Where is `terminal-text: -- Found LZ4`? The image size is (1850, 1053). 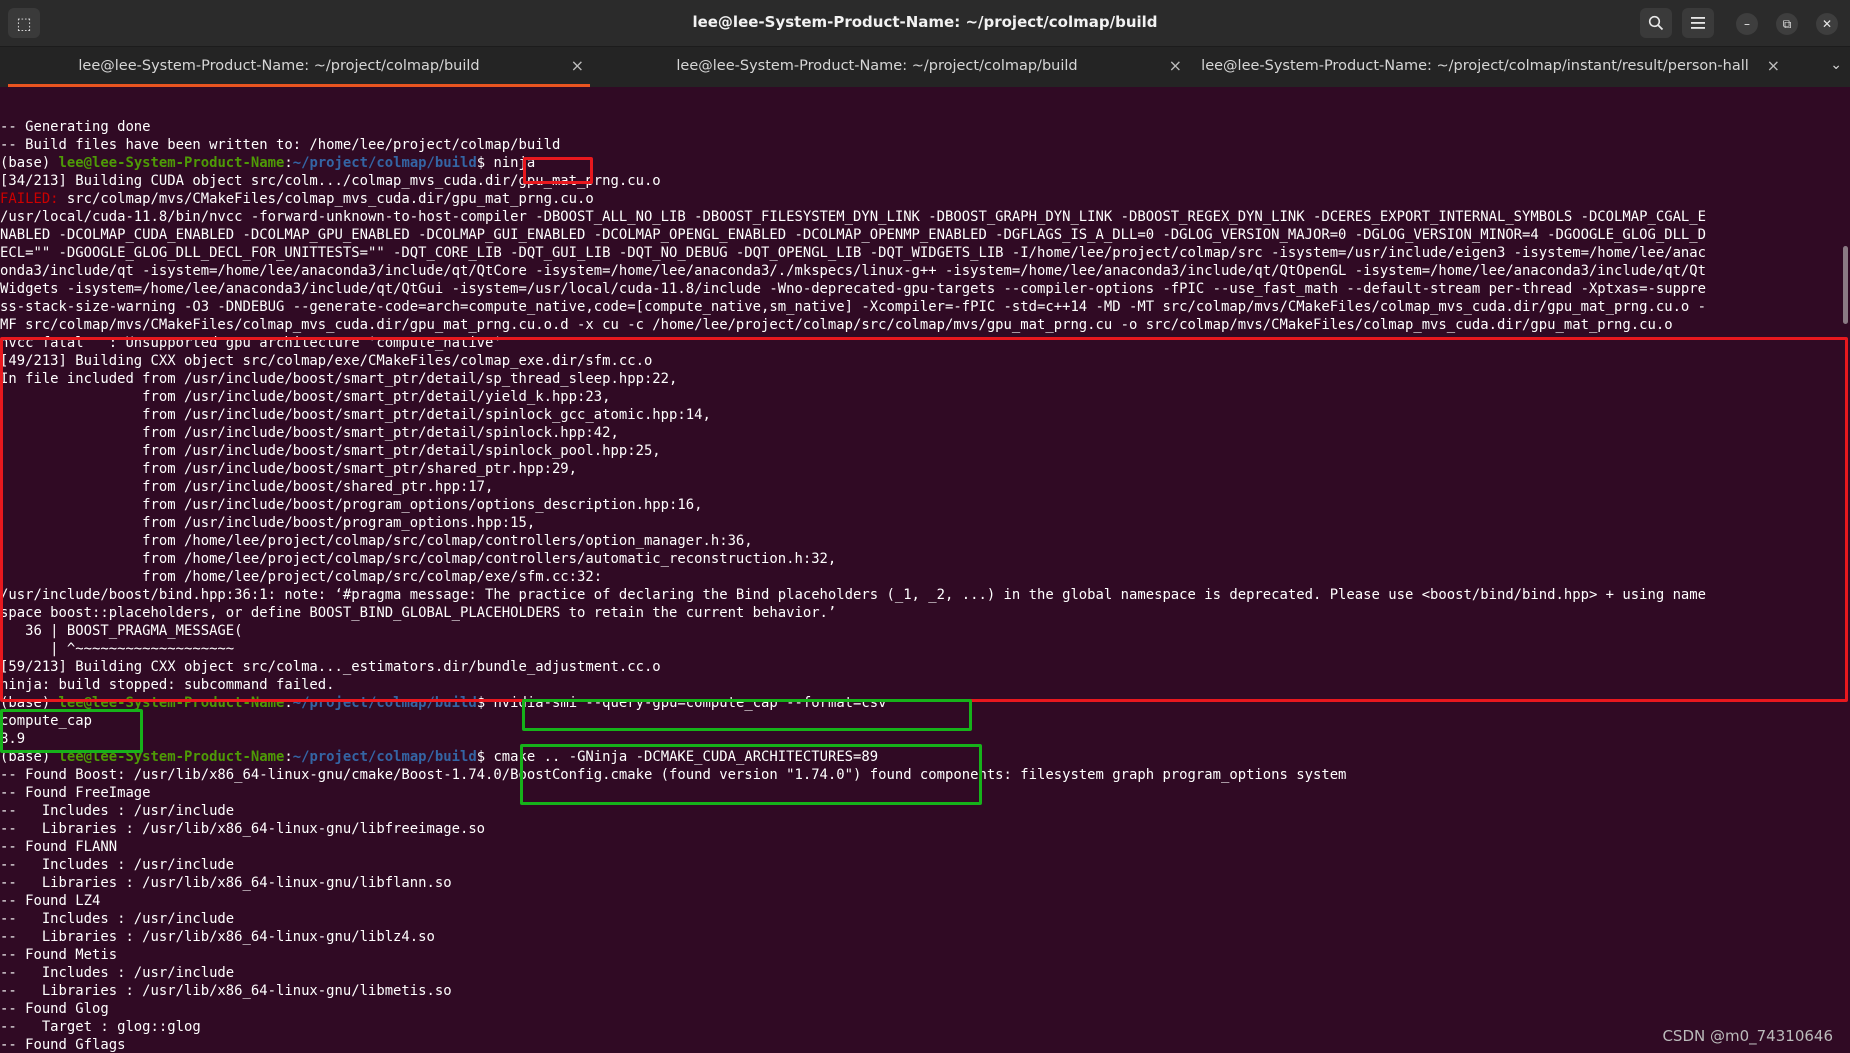 terminal-text: -- Found LZ4 is located at coordinates (50, 901).